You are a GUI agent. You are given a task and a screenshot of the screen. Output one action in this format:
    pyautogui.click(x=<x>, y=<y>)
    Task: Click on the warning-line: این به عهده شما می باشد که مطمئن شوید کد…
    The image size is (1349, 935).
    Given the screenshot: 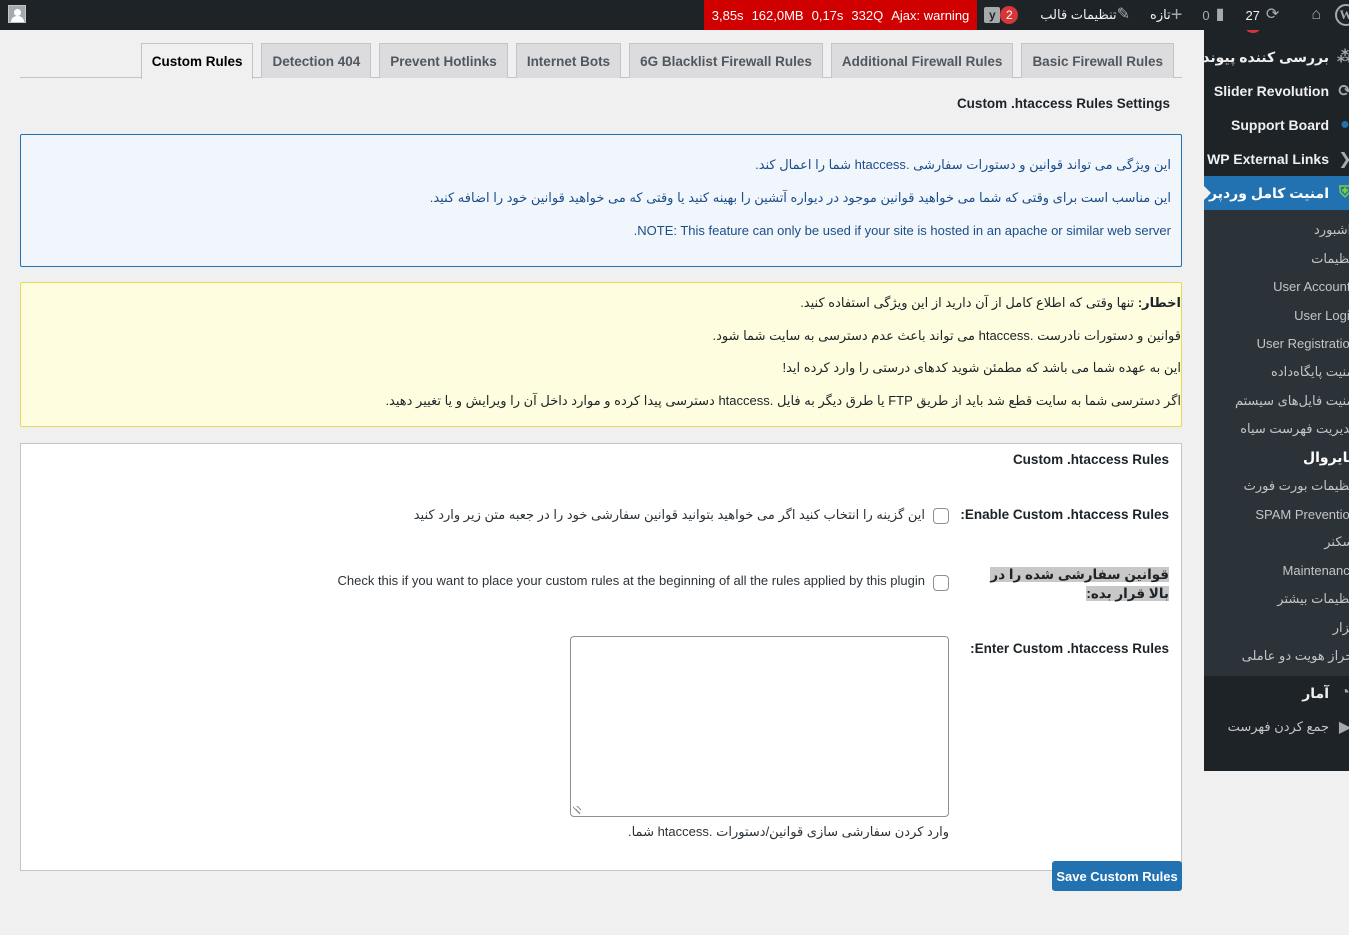 What is the action you would take?
    pyautogui.click(x=982, y=367)
    